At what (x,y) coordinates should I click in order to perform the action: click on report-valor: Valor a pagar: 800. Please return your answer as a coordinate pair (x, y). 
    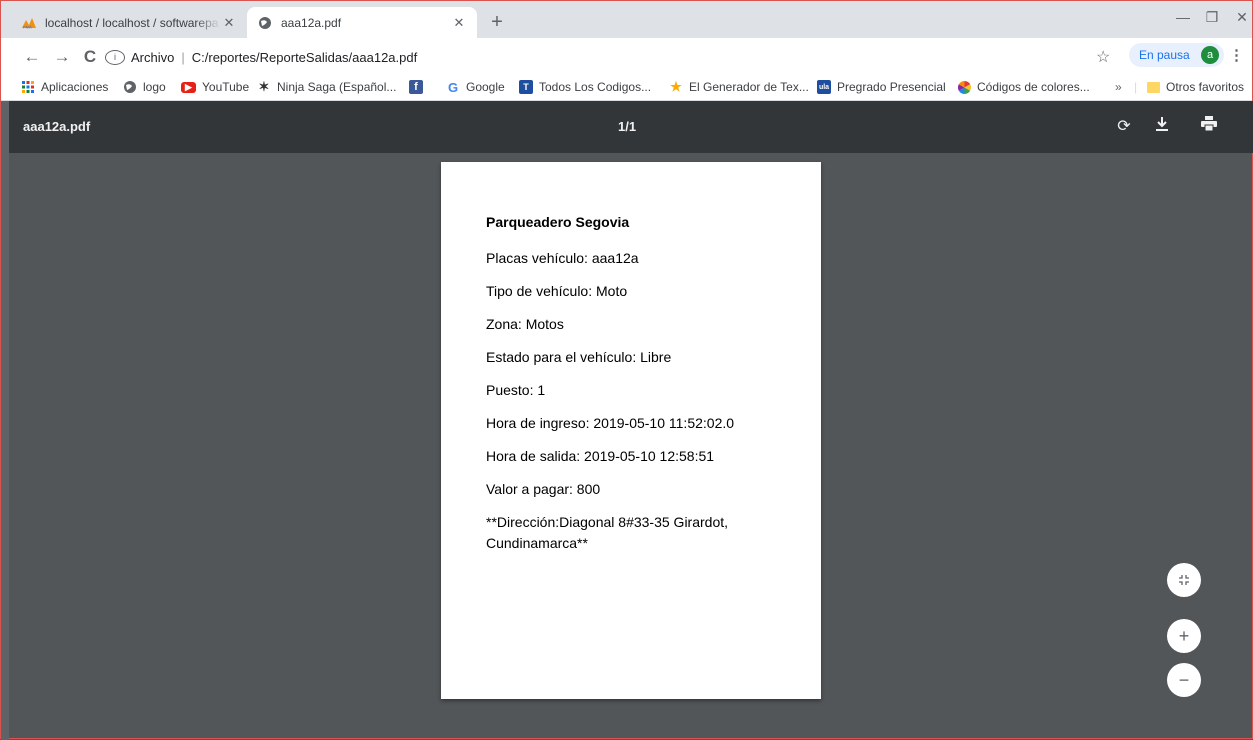
    Looking at the image, I should click on (543, 489).